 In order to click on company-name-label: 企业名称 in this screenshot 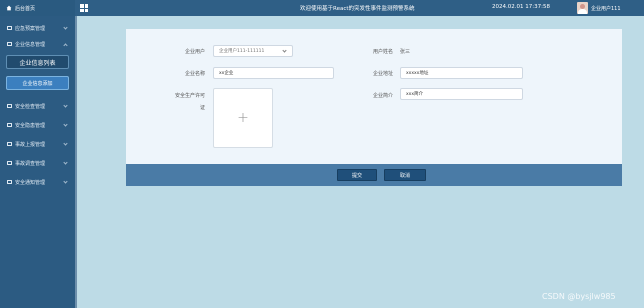, I will do `click(194, 74)`.